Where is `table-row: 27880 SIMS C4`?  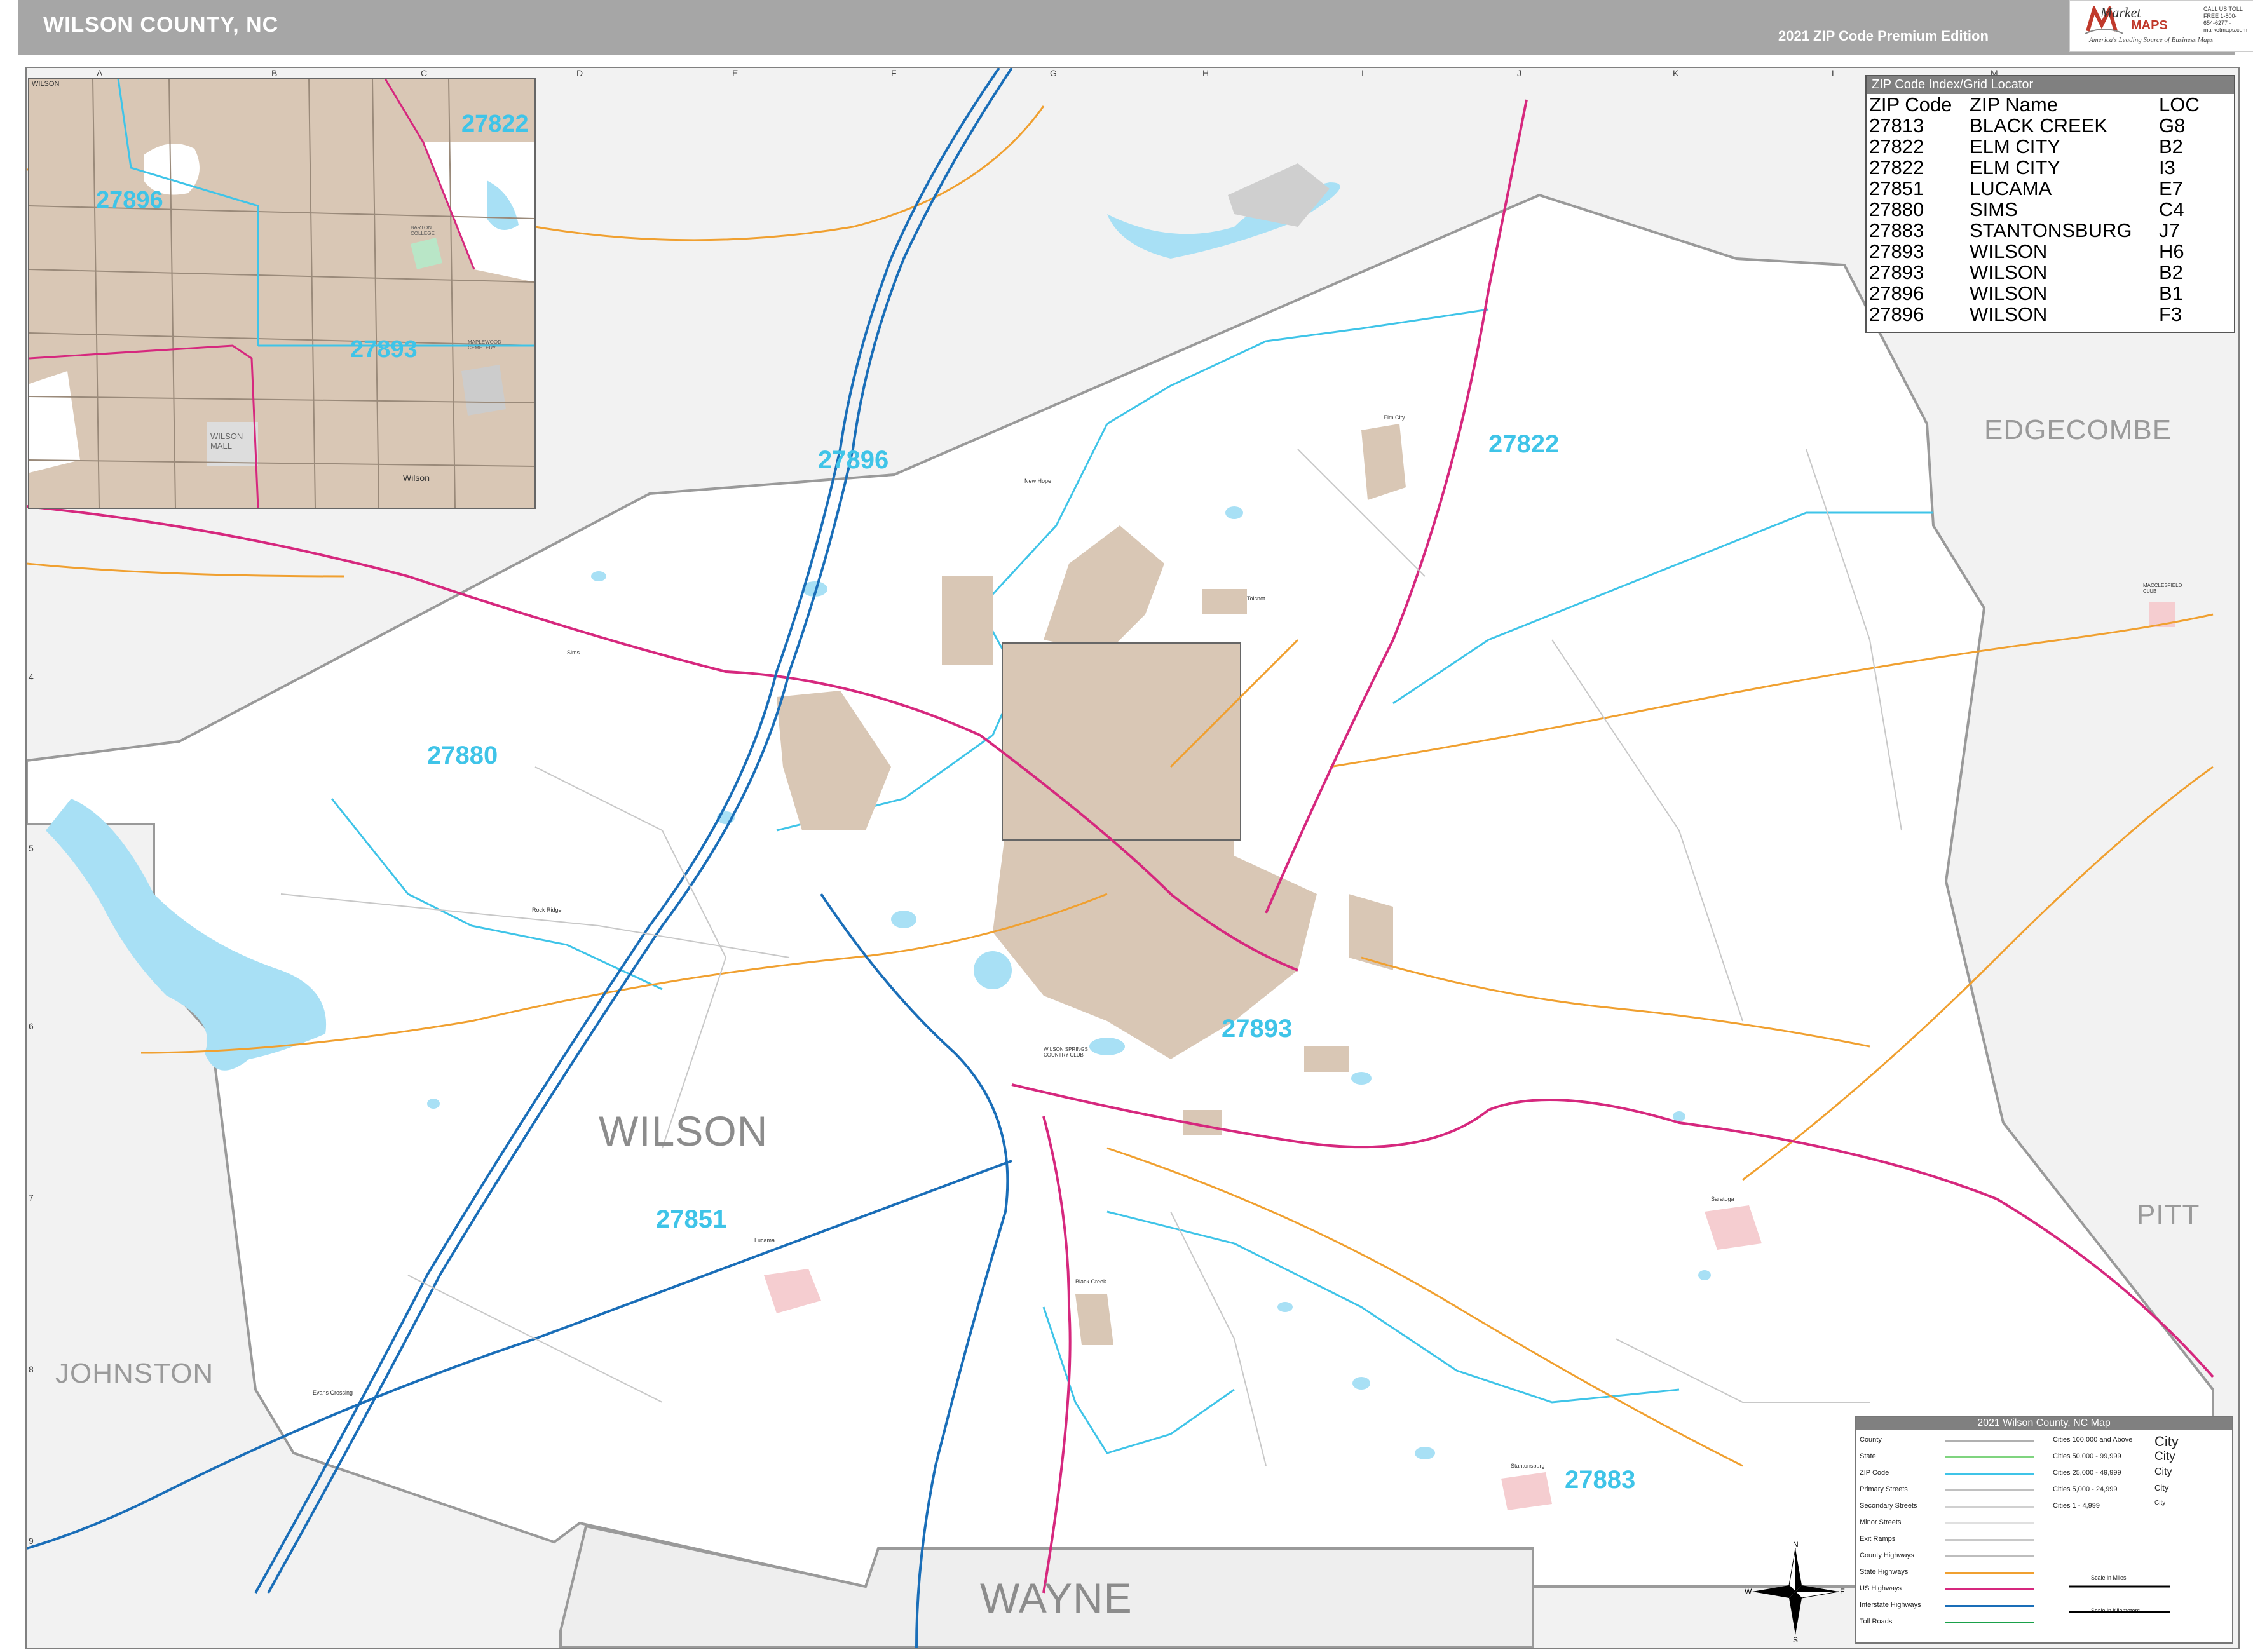 table-row: 27880 SIMS C4 is located at coordinates (2050, 210).